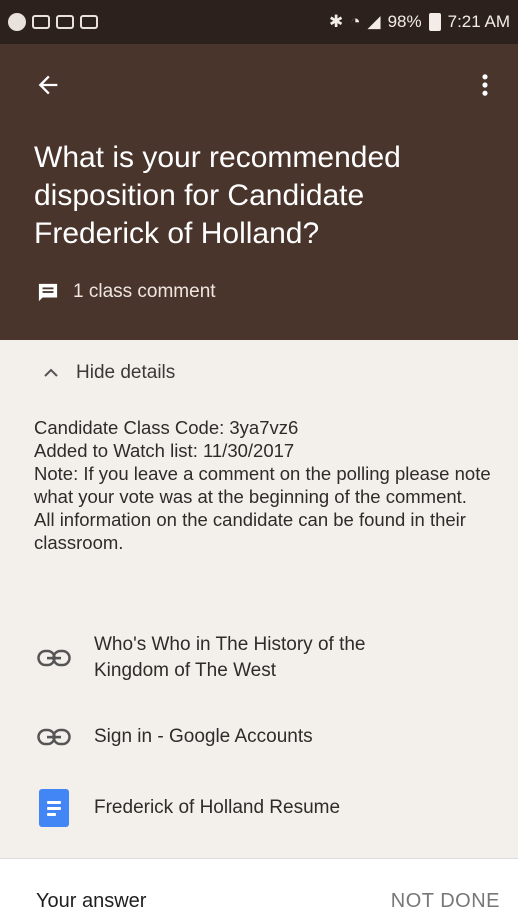  I want to click on gallery-icon, so click(41, 22).